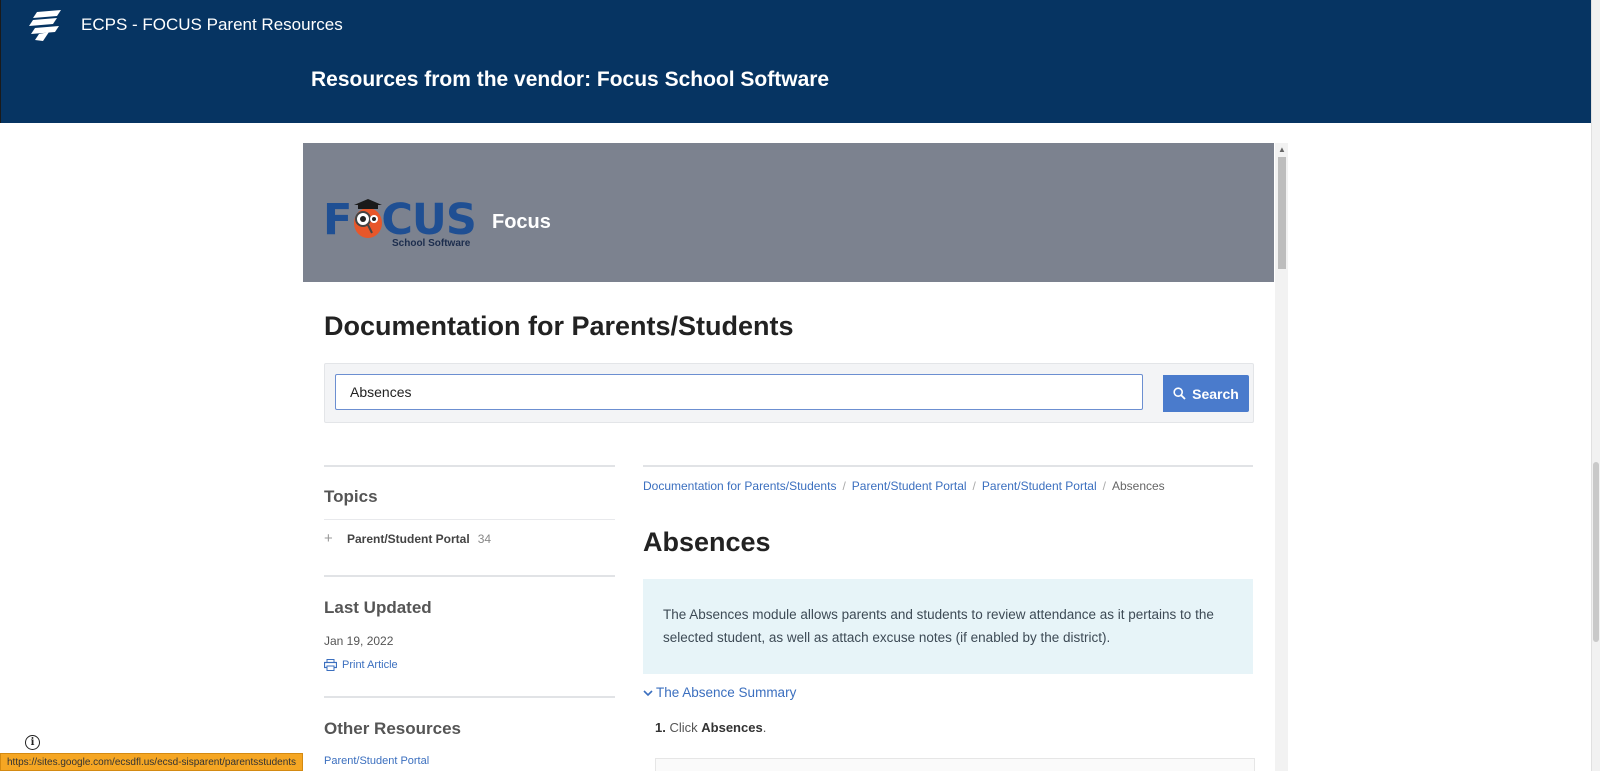 This screenshot has height=772, width=1600. Describe the element at coordinates (948, 466) in the screenshot. I see `content-divider` at that location.